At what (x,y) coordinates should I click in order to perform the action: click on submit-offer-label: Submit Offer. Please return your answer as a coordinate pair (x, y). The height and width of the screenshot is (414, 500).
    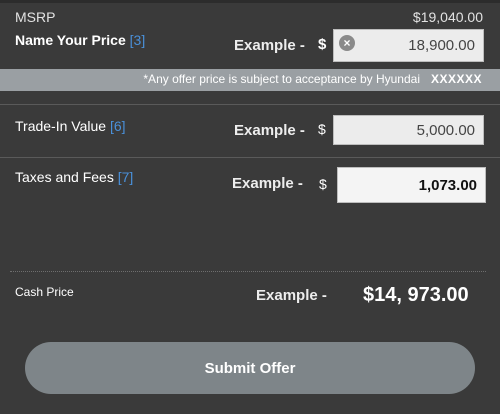
    Looking at the image, I should click on (250, 368).